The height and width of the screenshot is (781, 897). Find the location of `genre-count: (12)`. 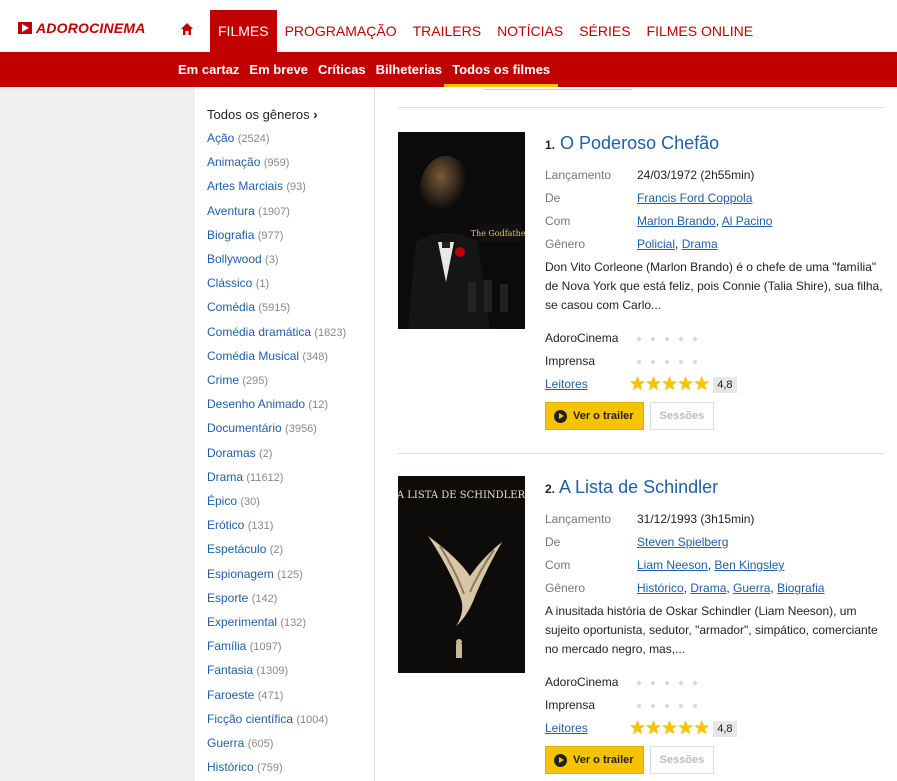

genre-count: (12) is located at coordinates (318, 405).